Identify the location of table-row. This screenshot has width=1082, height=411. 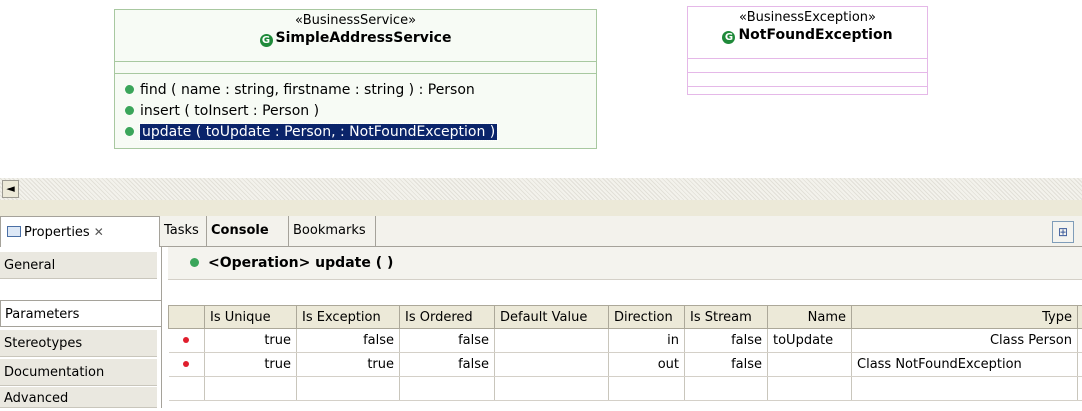
(625, 389).